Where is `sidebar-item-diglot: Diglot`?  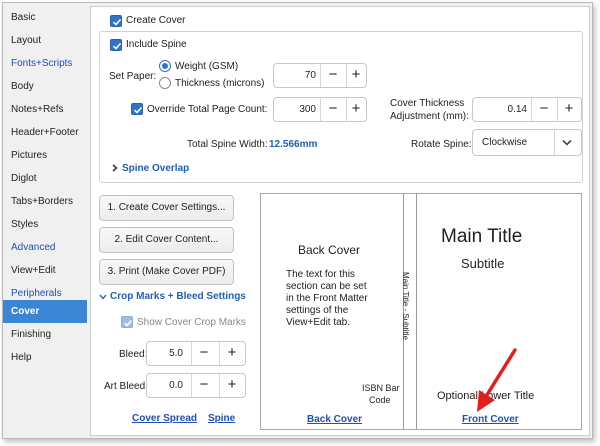
sidebar-item-diglot: Diglot is located at coordinates (45, 178).